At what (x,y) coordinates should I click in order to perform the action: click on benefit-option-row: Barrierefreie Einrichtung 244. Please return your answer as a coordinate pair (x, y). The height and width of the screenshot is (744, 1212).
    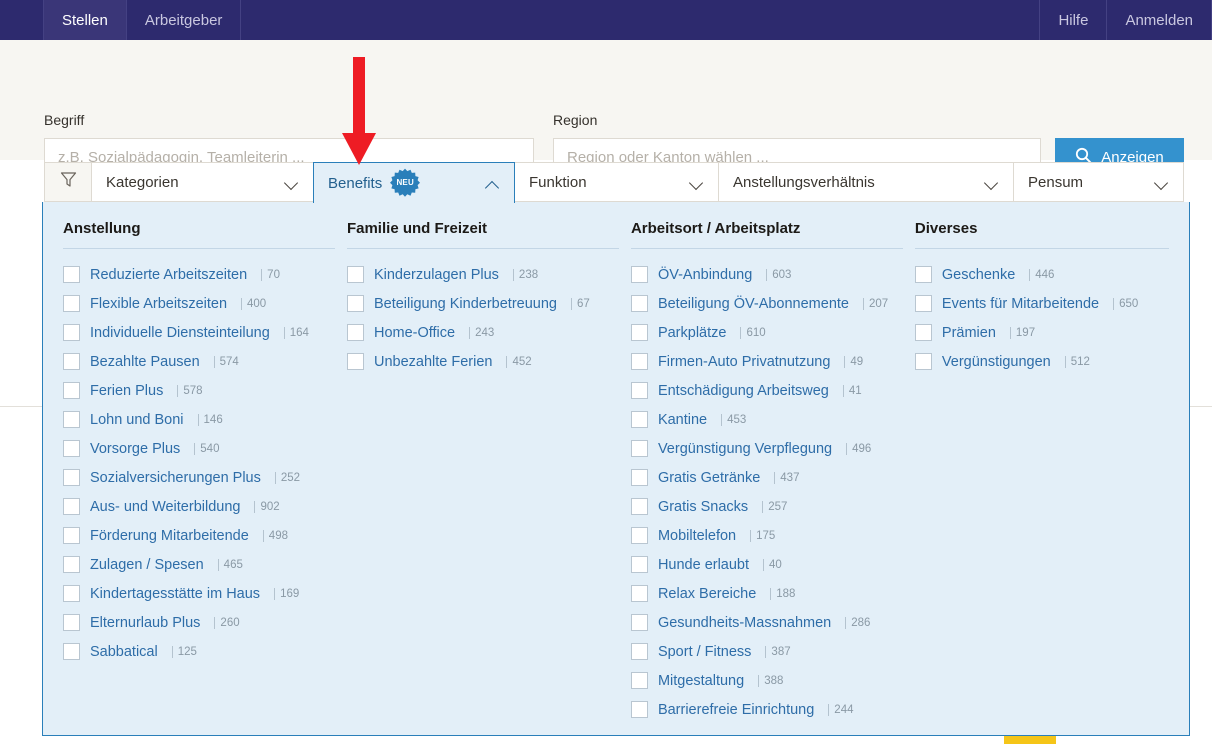
    Looking at the image, I should click on (766, 709).